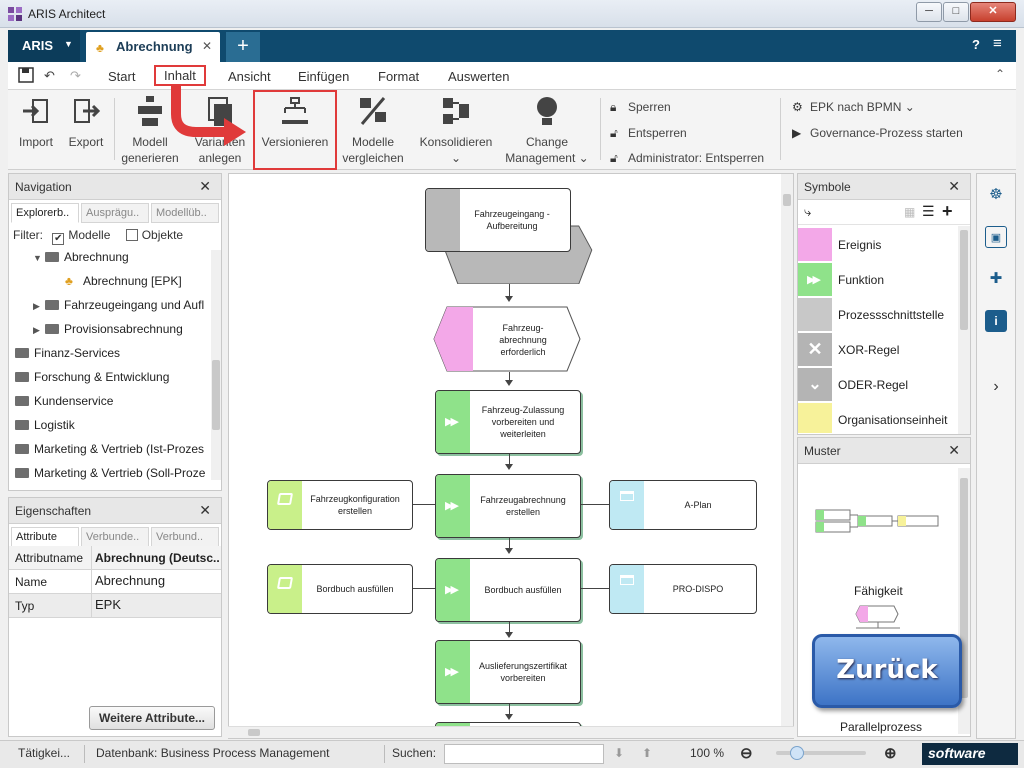 The width and height of the screenshot is (1024, 768). I want to click on process-interface-box: Fahrzeugeingang - Aufbereitung, so click(498, 220).